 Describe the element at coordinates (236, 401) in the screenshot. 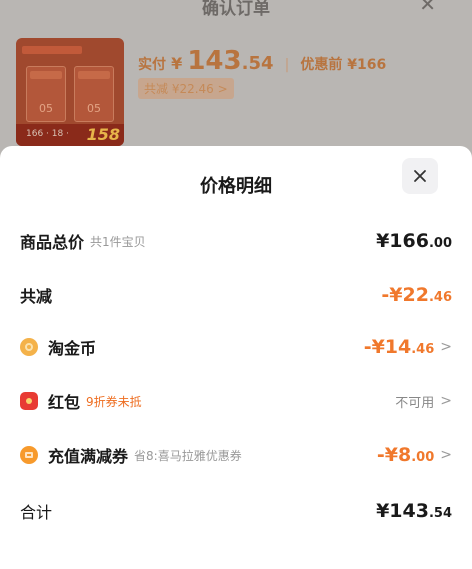

I see `red-packet-row: 红包 9折券未抵 不可用 >` at that location.